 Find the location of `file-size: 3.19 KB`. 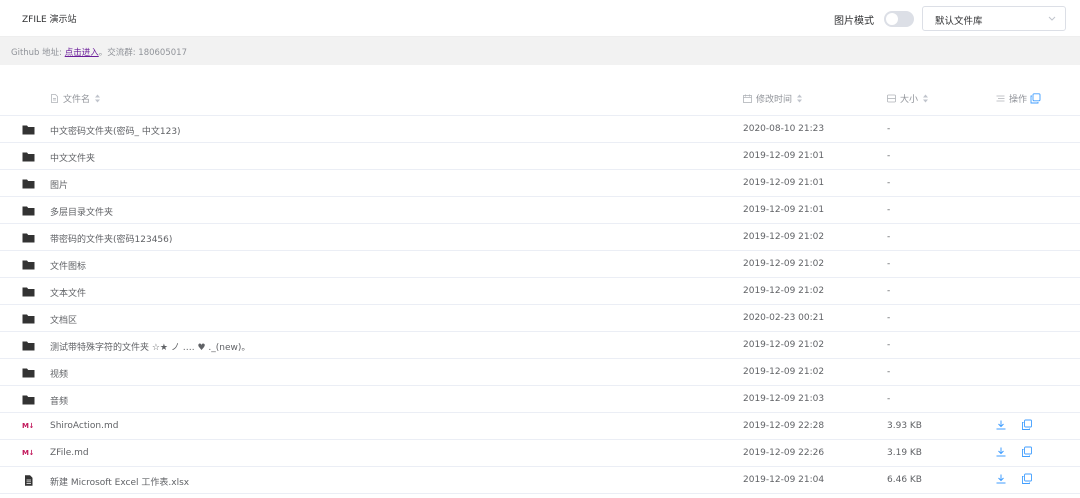

file-size: 3.19 KB is located at coordinates (904, 453).